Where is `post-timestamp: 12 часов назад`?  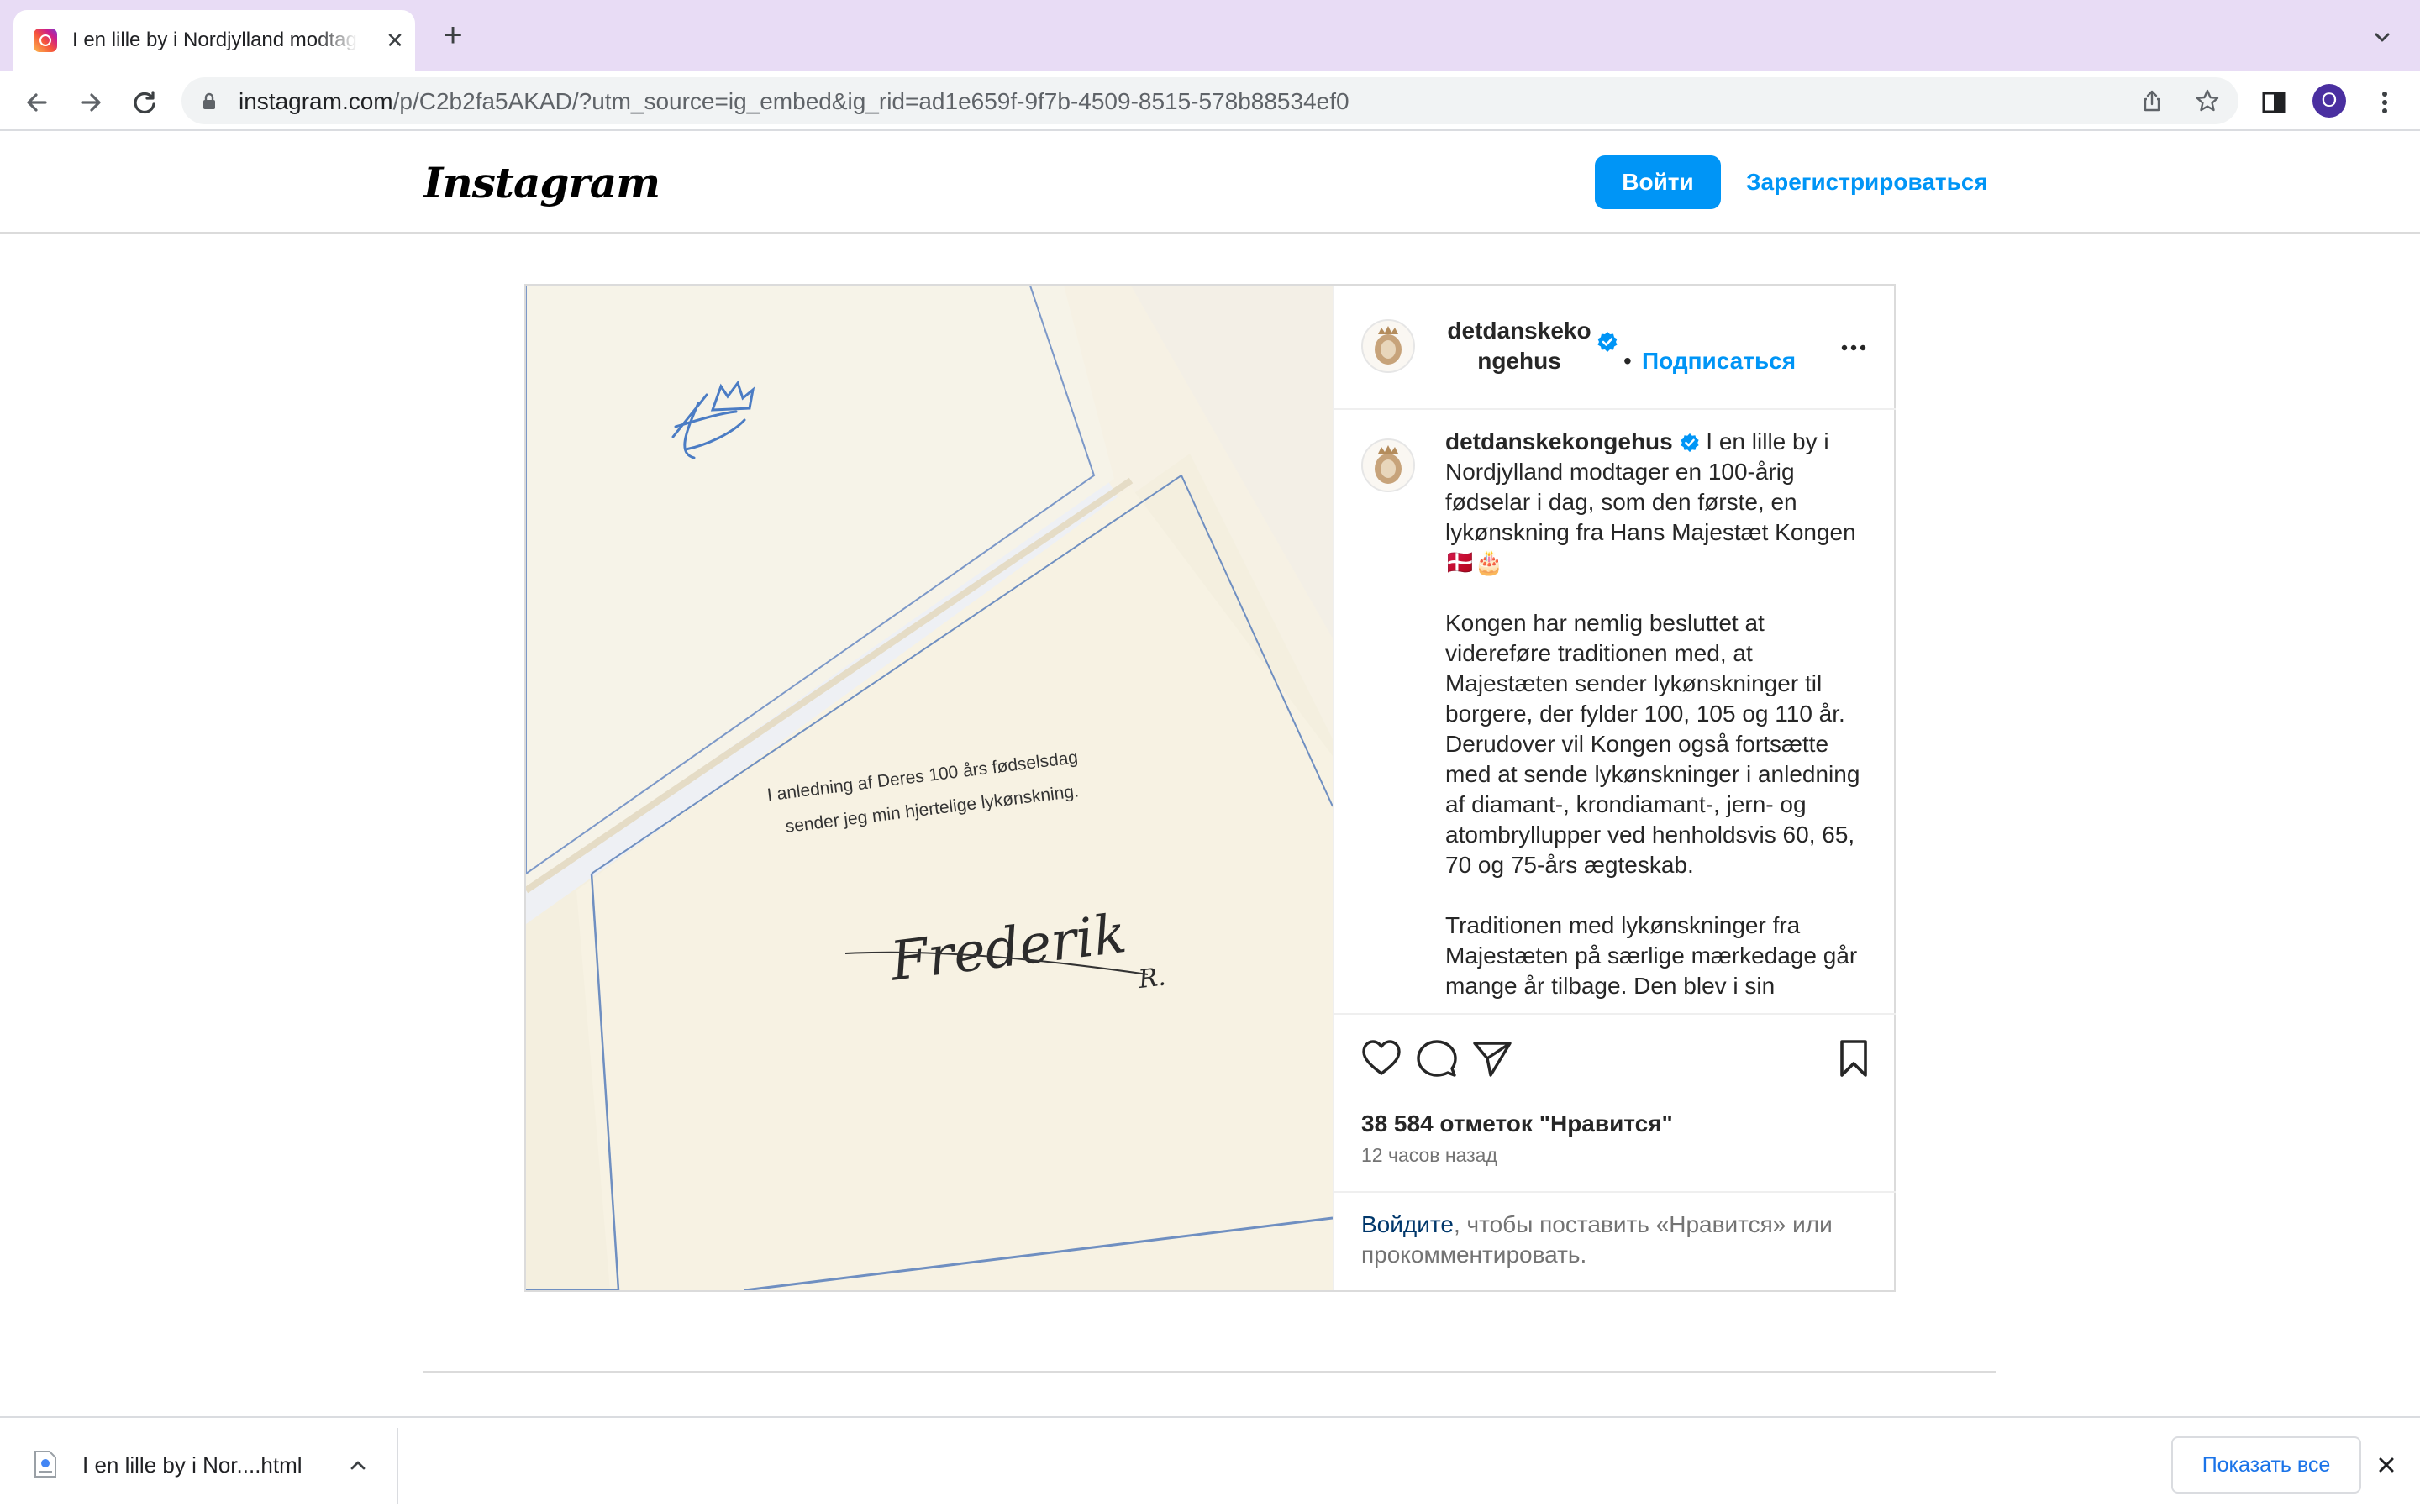
post-timestamp: 12 часов назад is located at coordinates (1429, 1155).